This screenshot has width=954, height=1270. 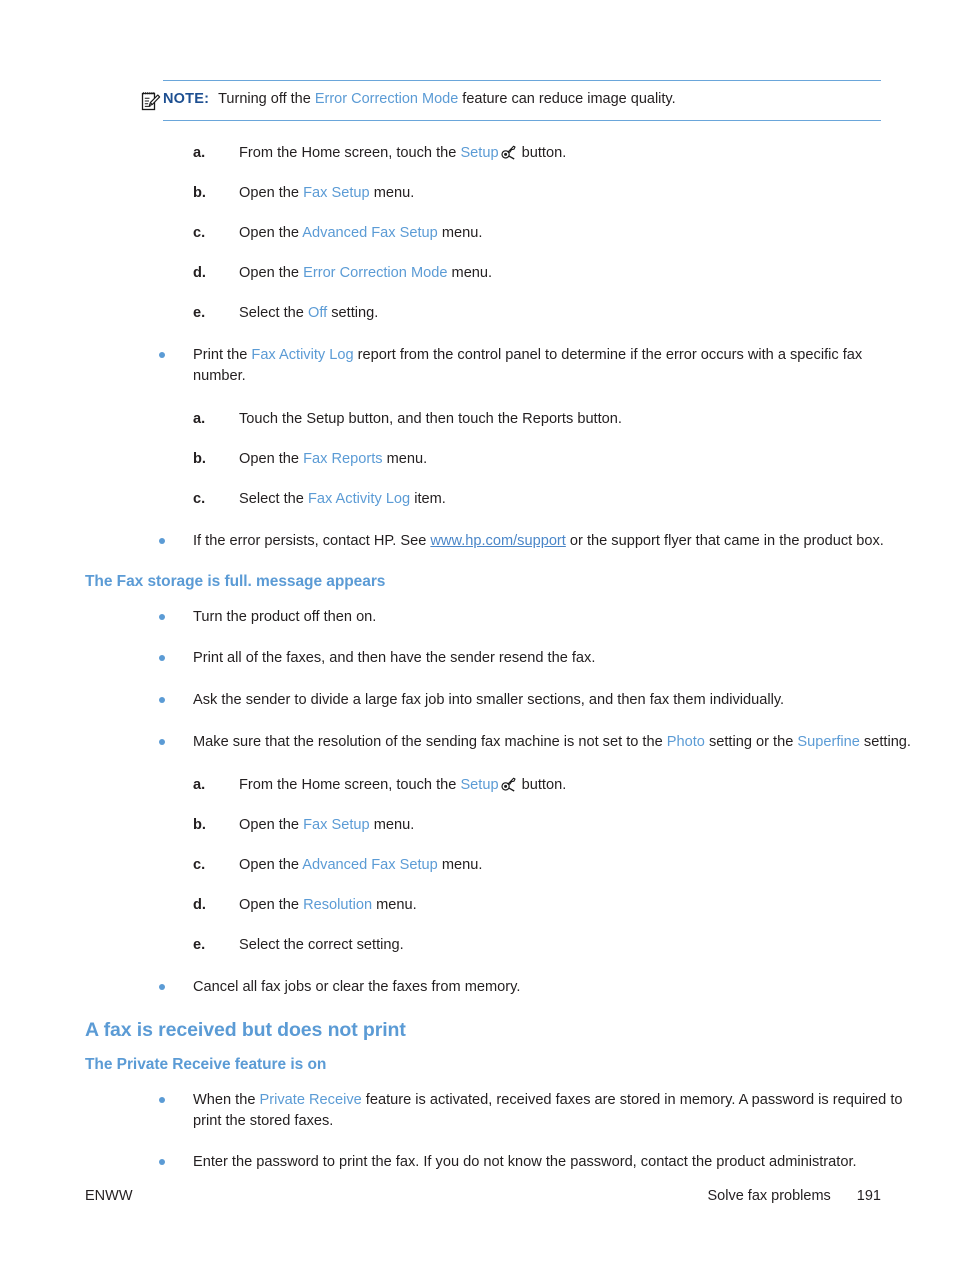 What do you see at coordinates (235, 581) in the screenshot?
I see `heading-fax-storage-full: The Fax storage is full. message appears` at bounding box center [235, 581].